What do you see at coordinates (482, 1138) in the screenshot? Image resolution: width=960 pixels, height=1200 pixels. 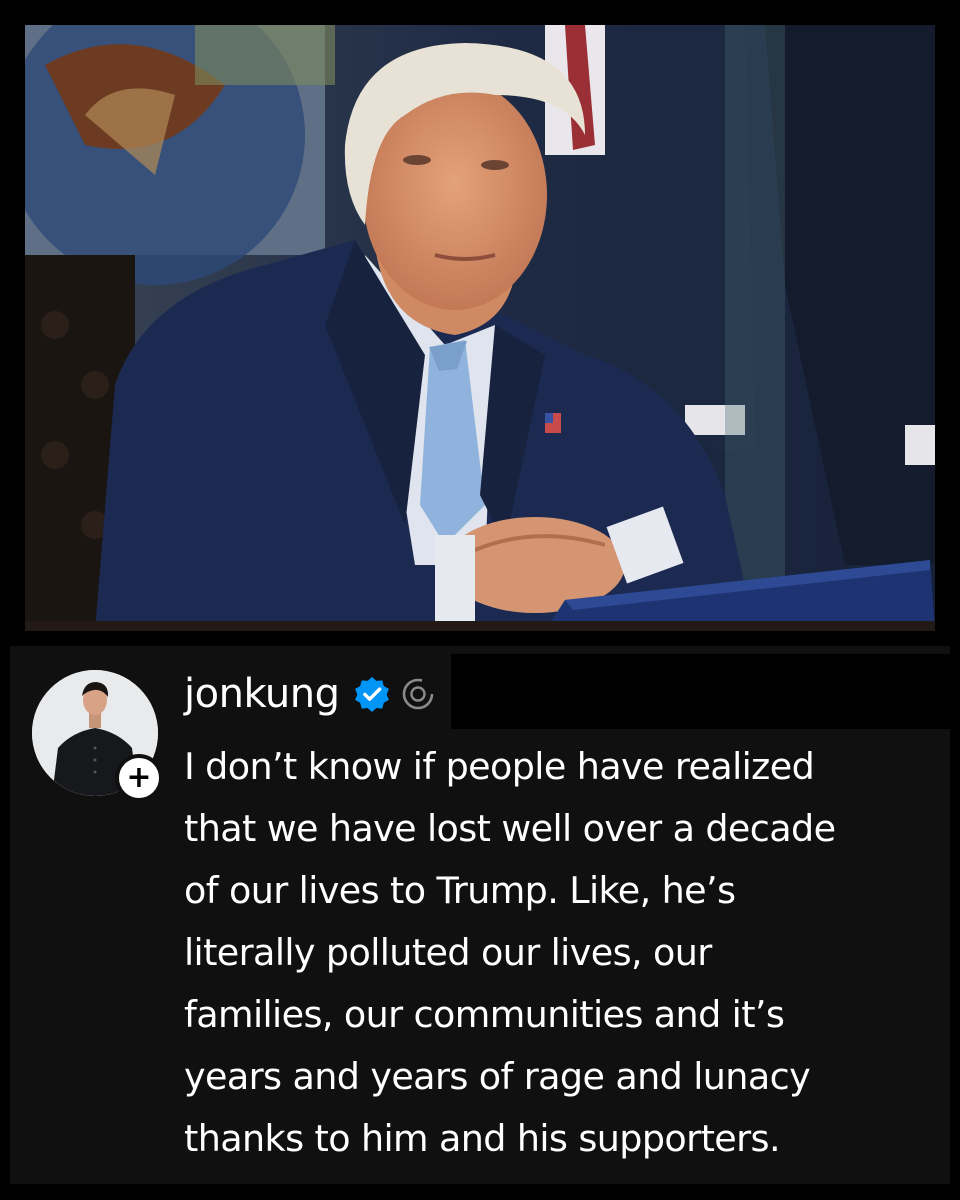 I see `post-text-line: thanks to him and his supporters.` at bounding box center [482, 1138].